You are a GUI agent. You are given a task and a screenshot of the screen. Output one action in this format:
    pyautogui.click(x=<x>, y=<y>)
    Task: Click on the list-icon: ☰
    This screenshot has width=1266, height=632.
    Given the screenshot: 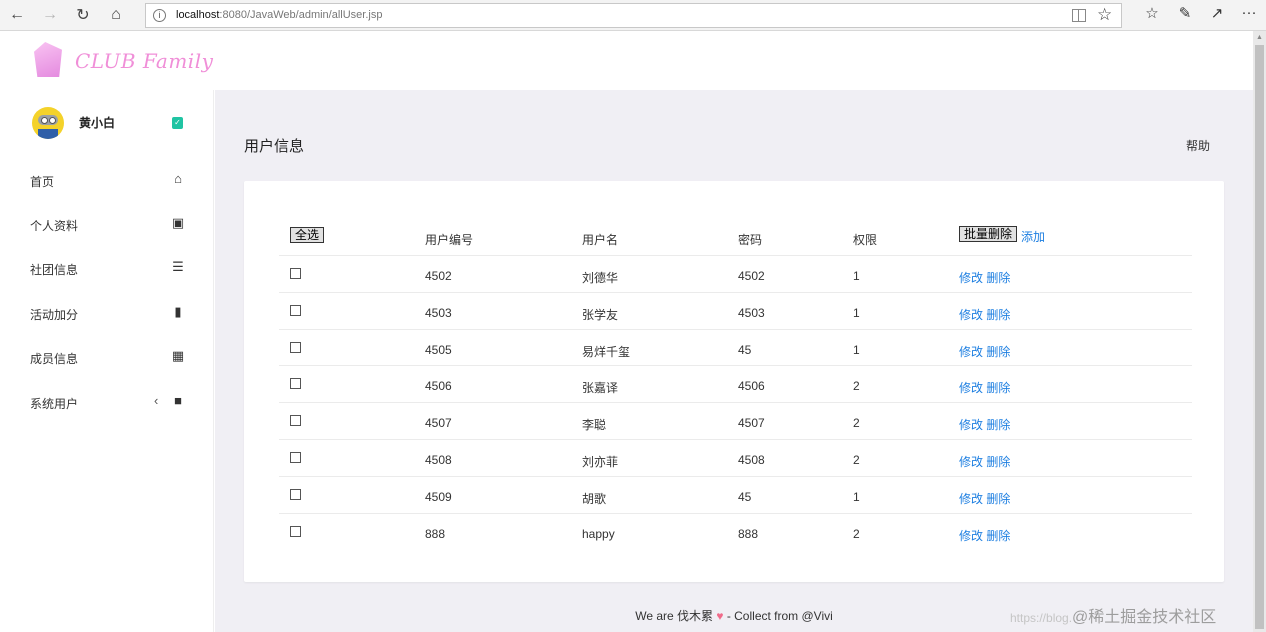 What is the action you would take?
    pyautogui.click(x=178, y=266)
    